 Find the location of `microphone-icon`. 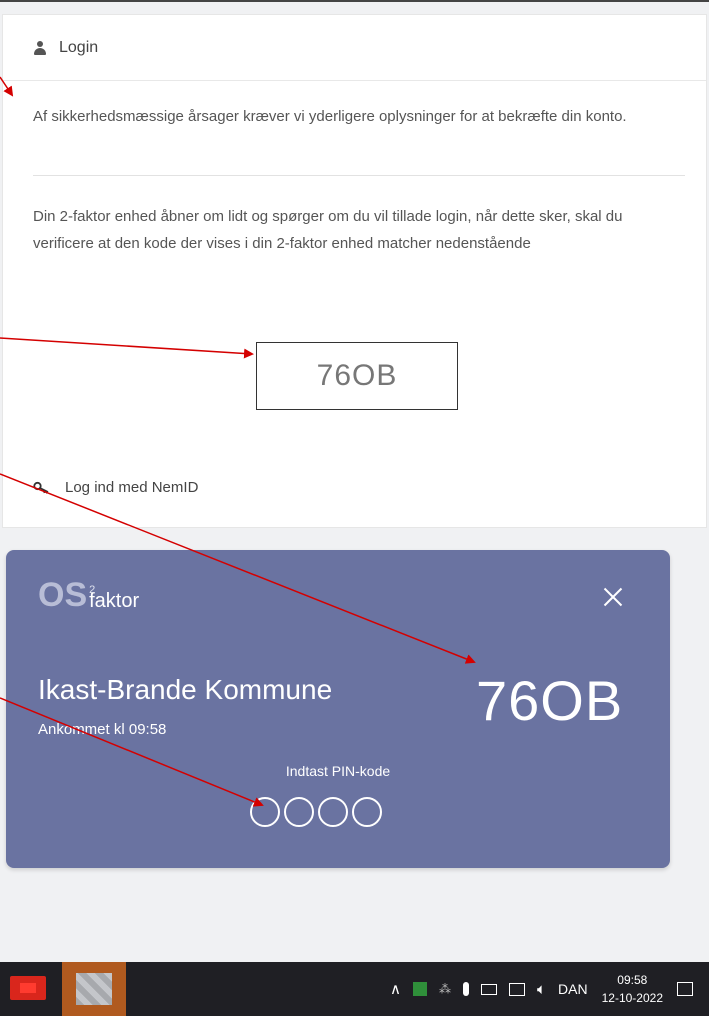

microphone-icon is located at coordinates (466, 989).